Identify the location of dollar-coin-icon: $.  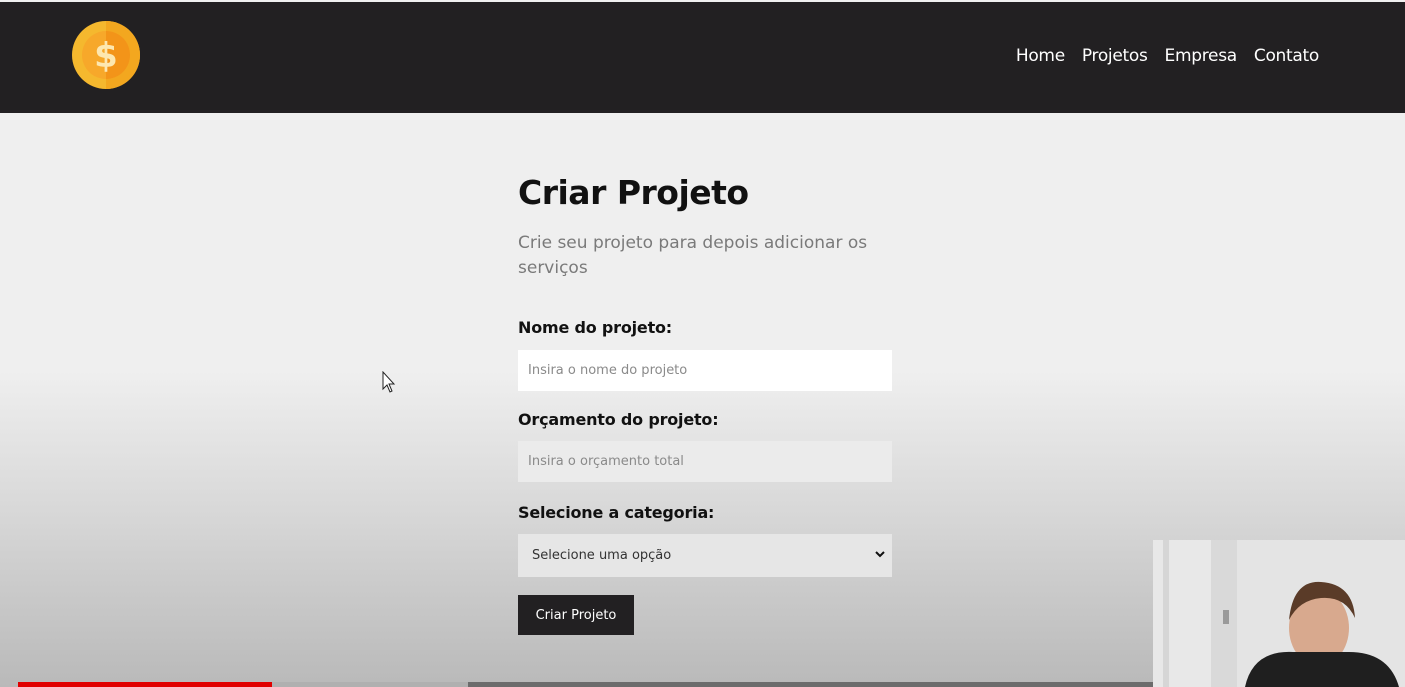
(106, 55).